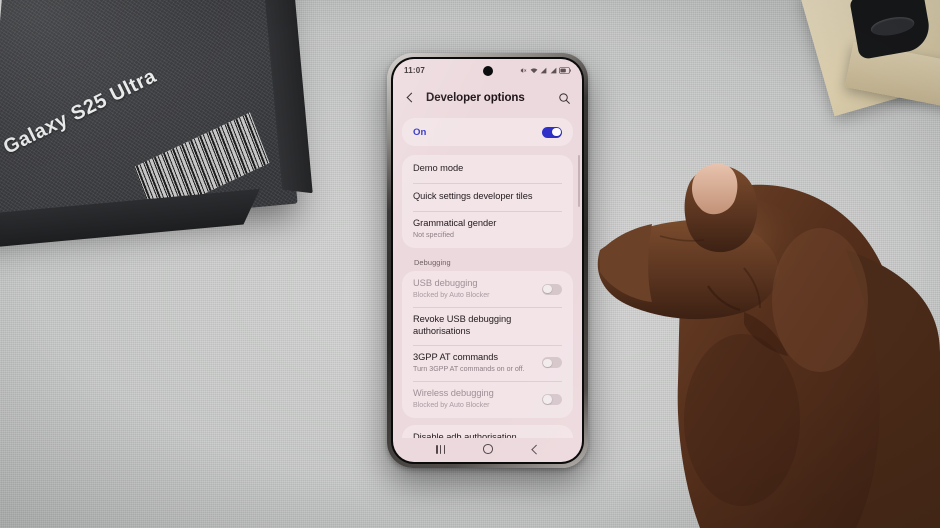  What do you see at coordinates (462, 325) in the screenshot?
I see `list-item-title: Revoke USB debugging authorisations` at bounding box center [462, 325].